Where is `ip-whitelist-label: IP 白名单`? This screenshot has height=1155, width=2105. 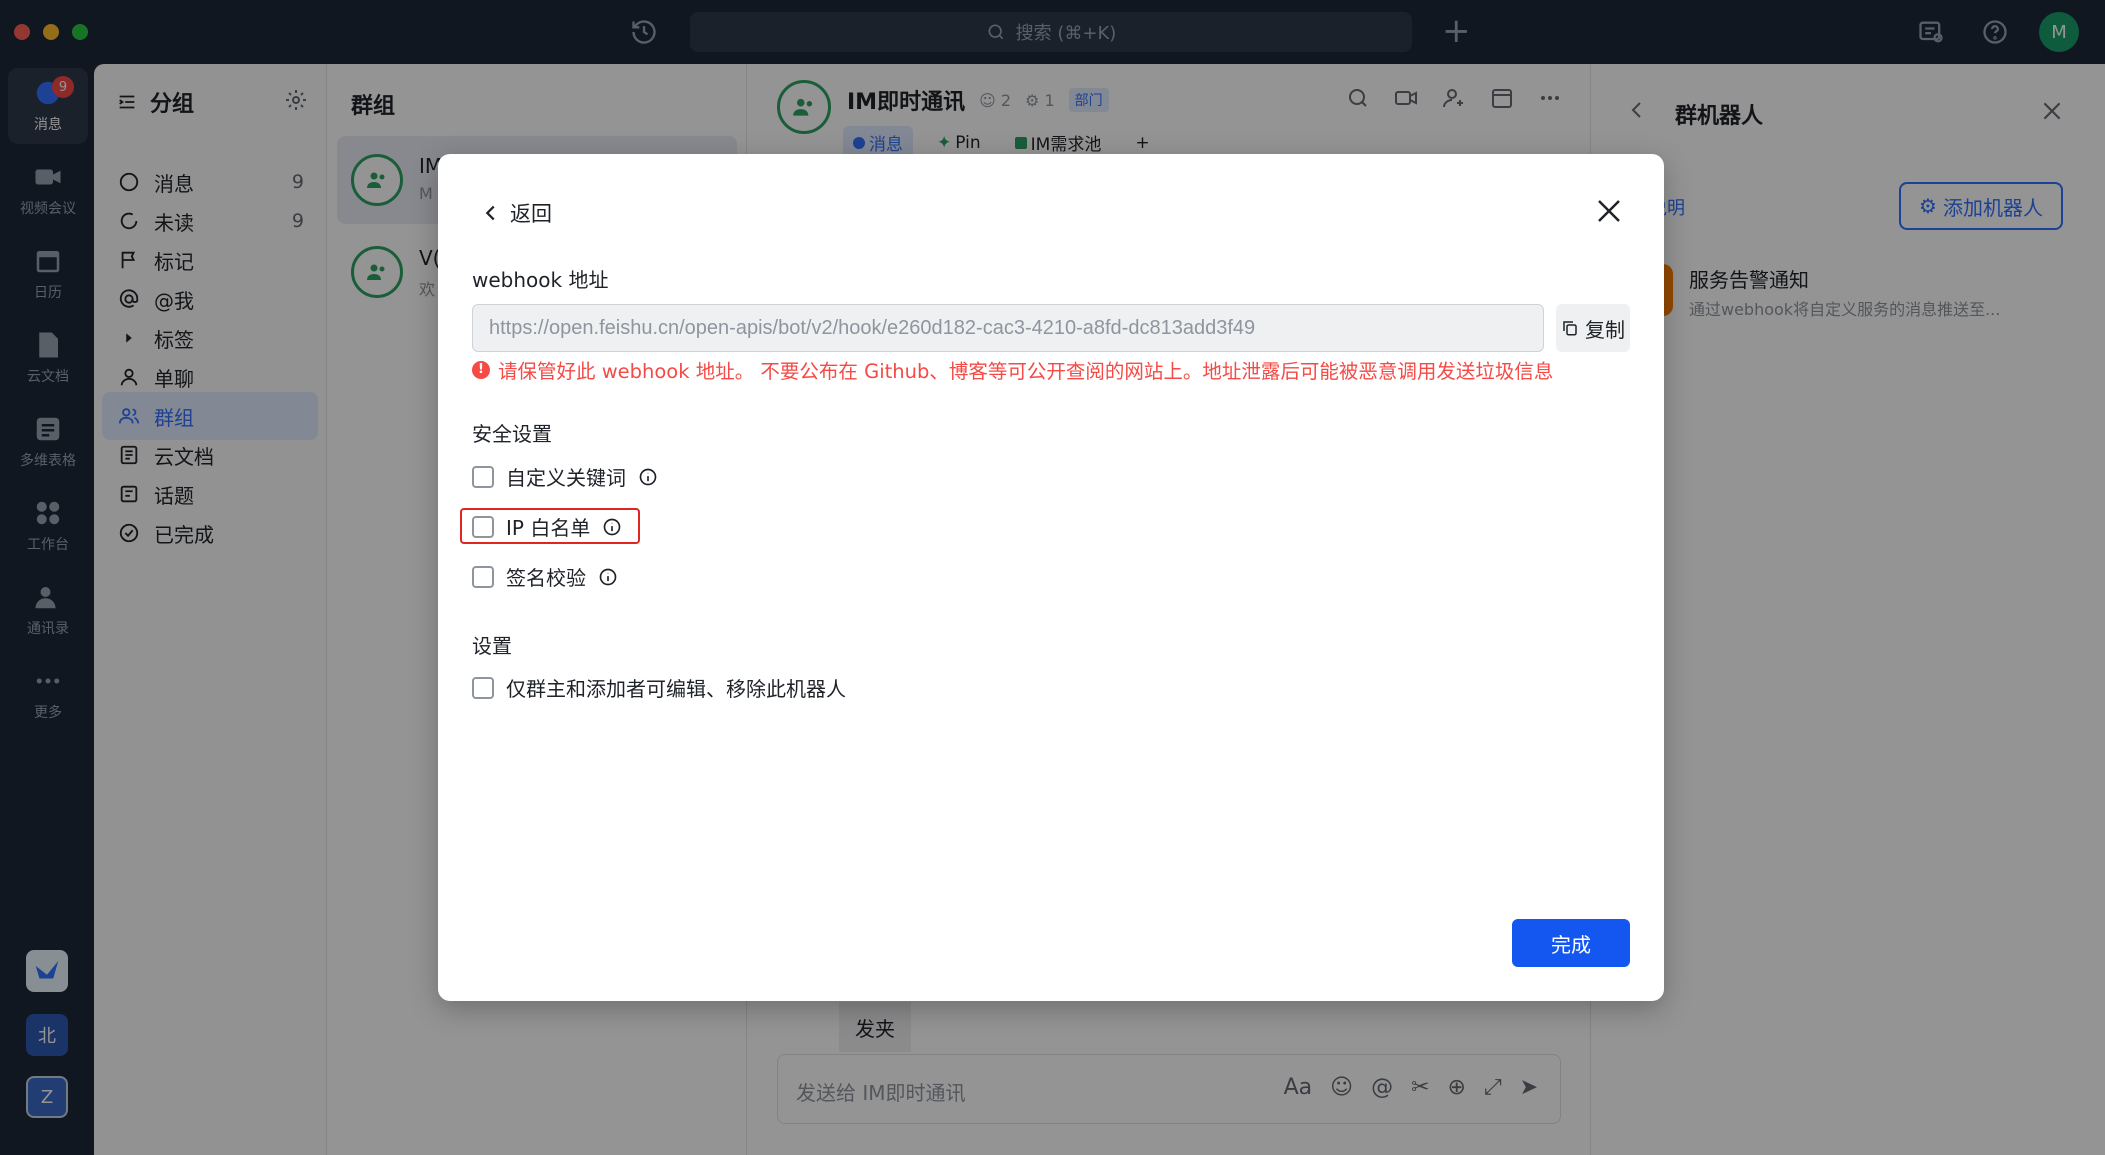
ip-whitelist-label: IP 白名单 is located at coordinates (548, 528).